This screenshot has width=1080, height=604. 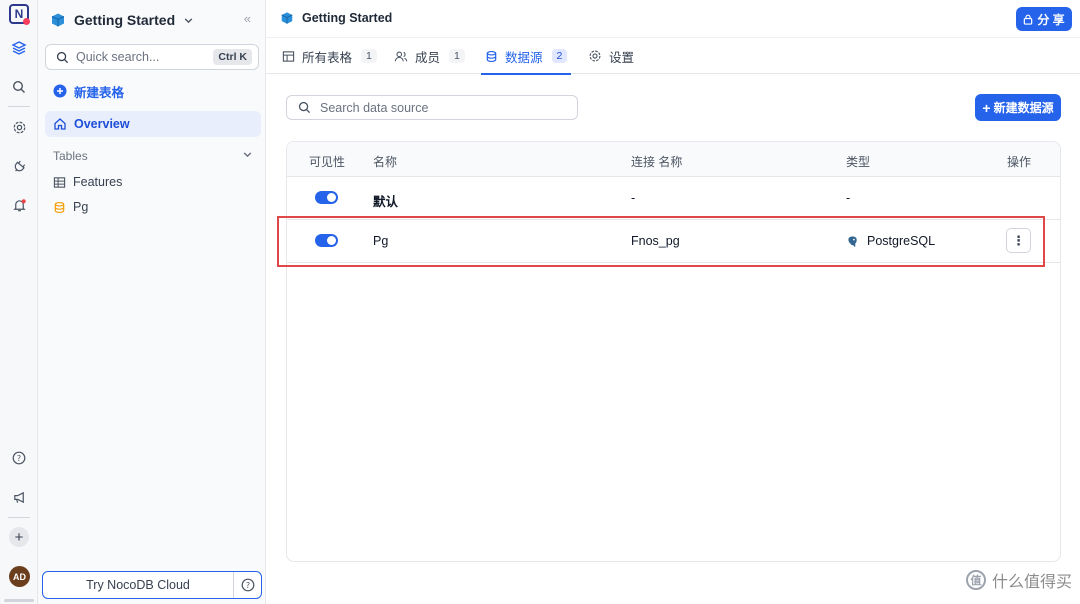 I want to click on column-header-type: 类型, so click(x=858, y=162).